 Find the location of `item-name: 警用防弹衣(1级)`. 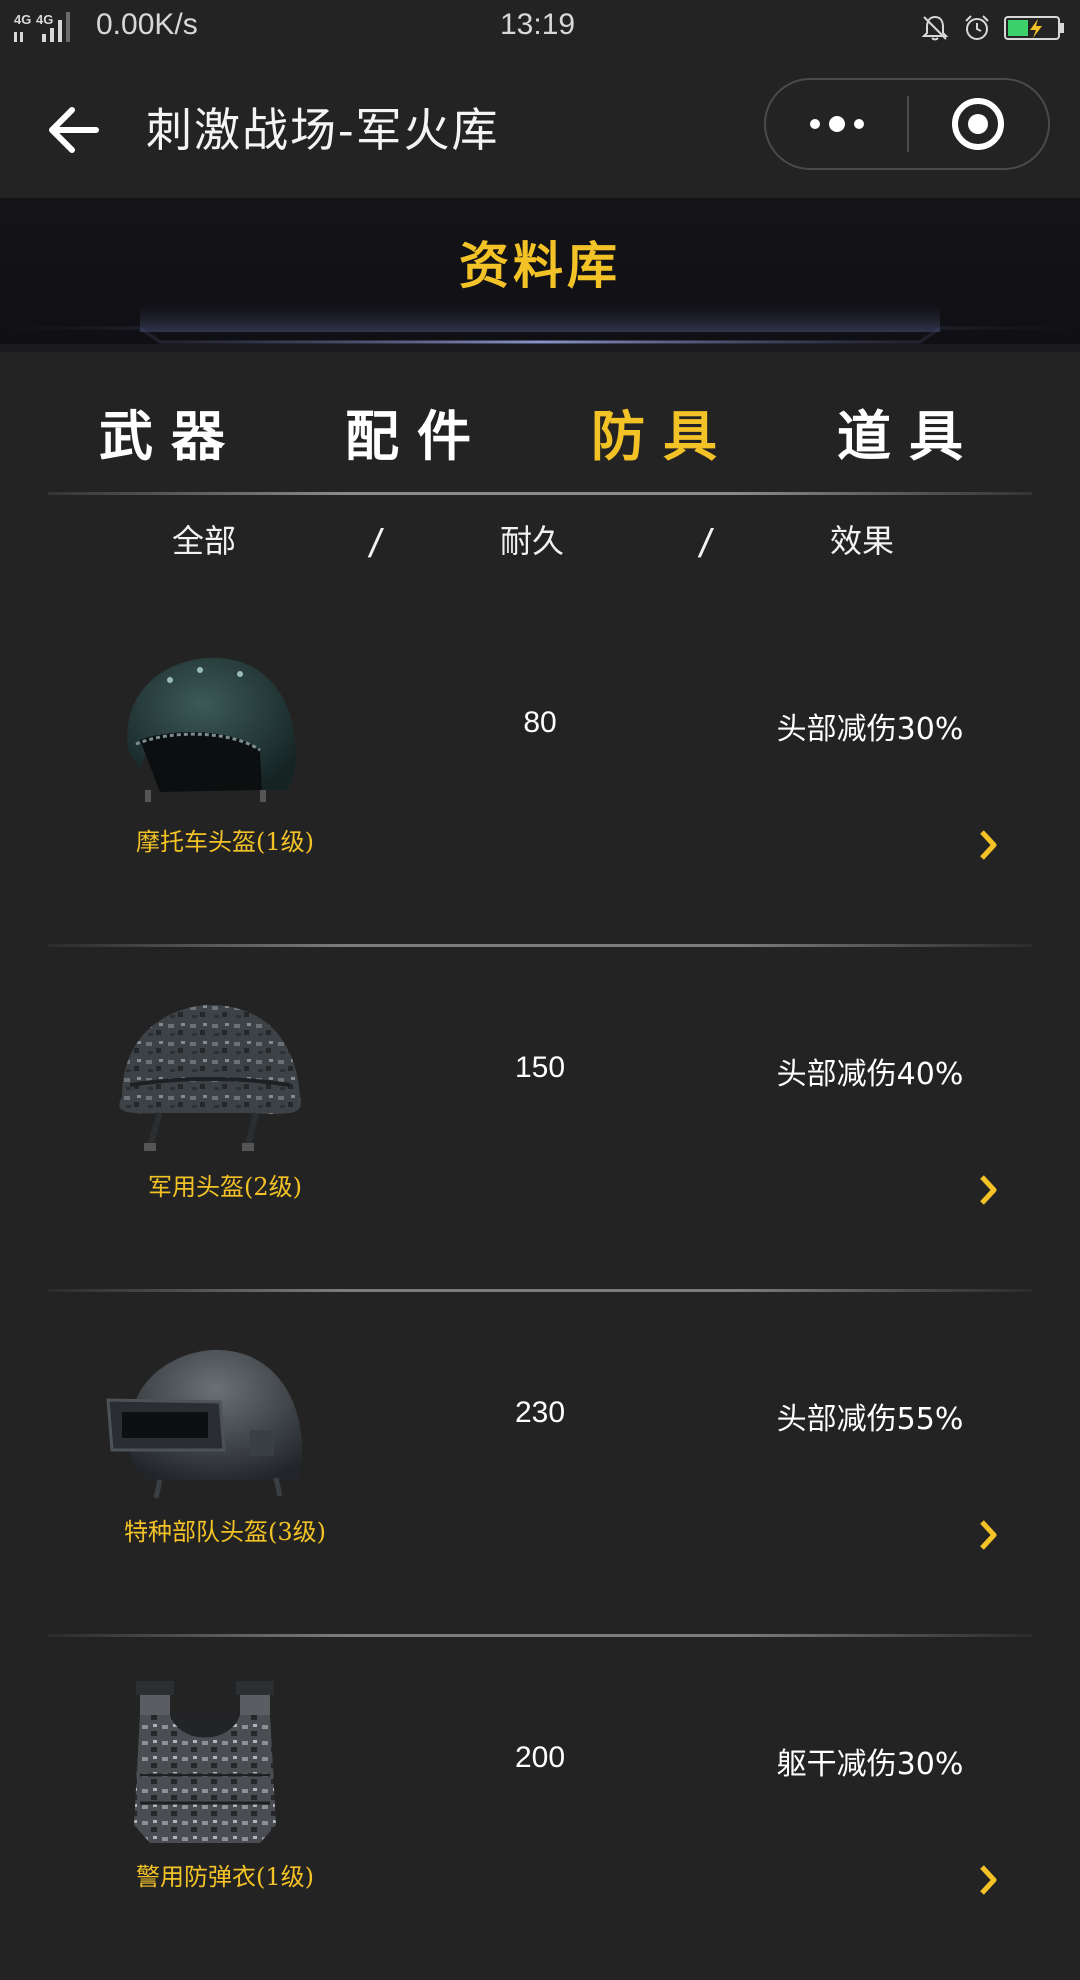

item-name: 警用防弹衣(1级) is located at coordinates (225, 1877).